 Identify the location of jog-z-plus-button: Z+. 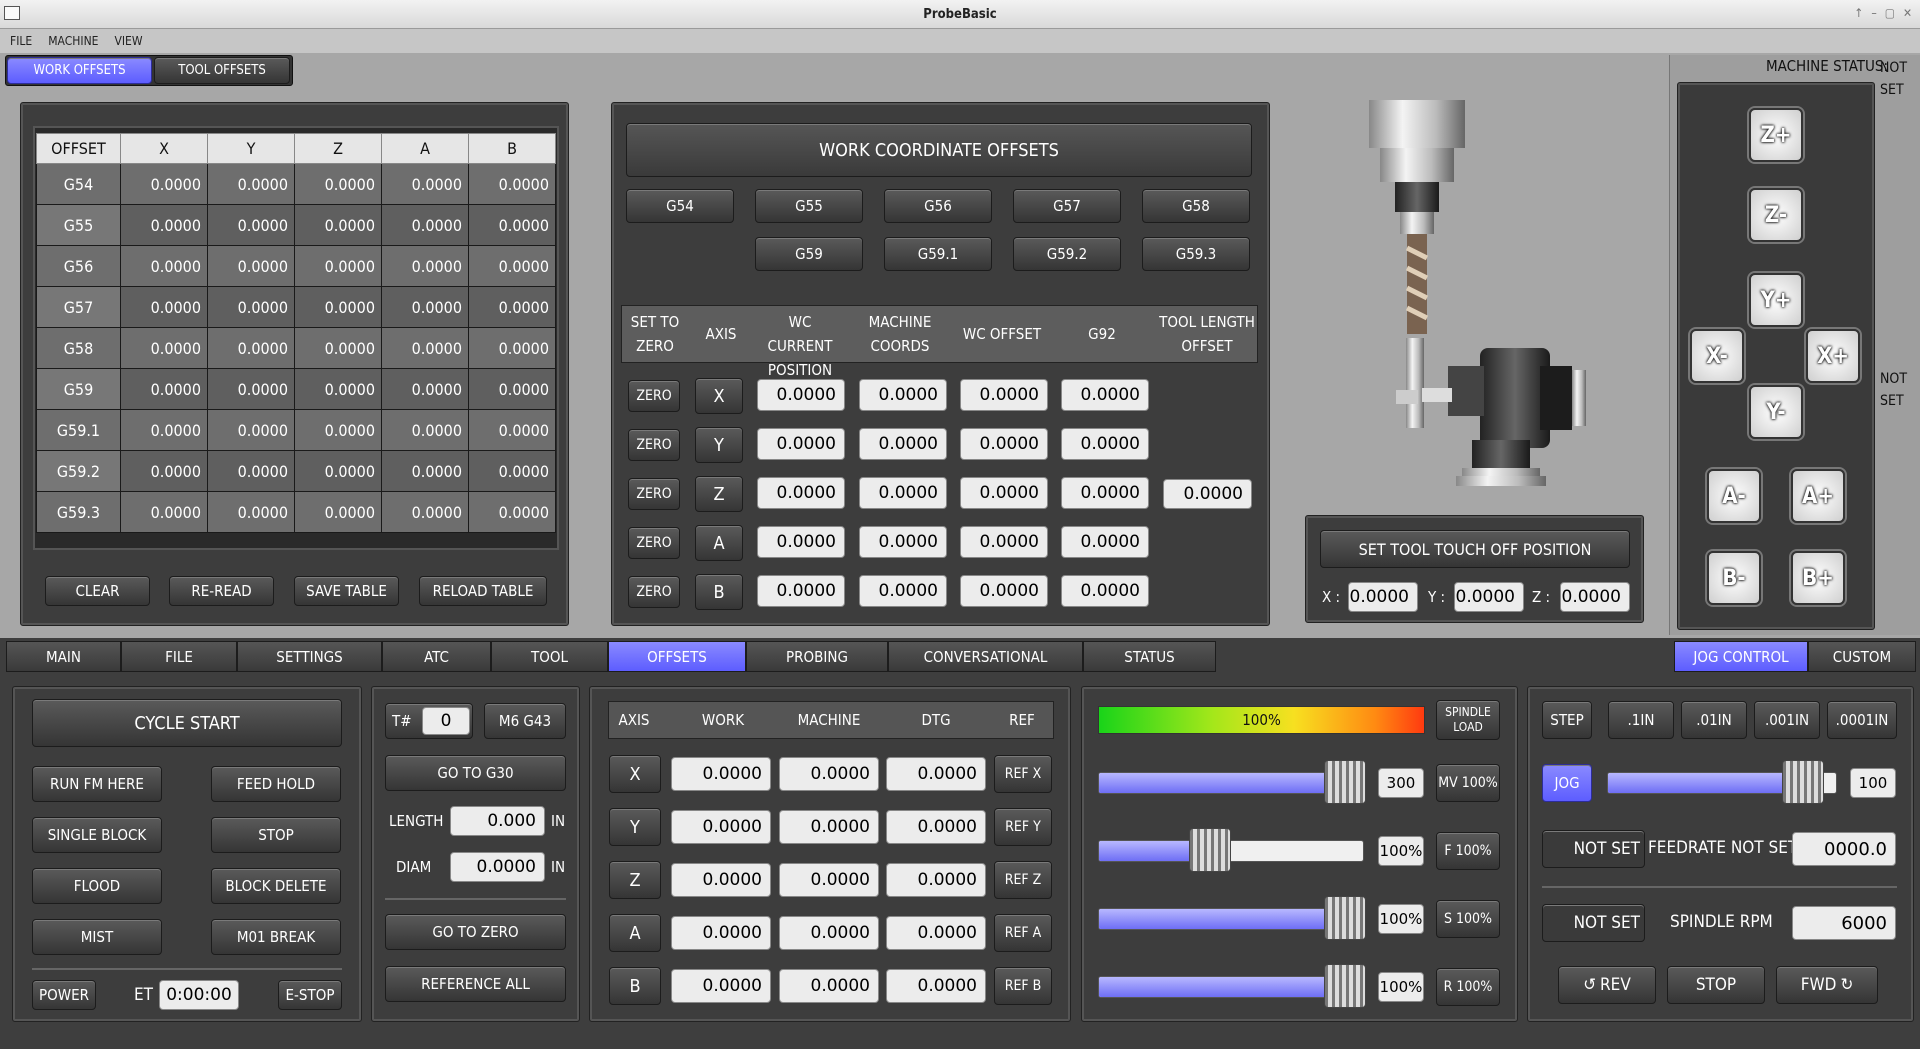
(1776, 135).